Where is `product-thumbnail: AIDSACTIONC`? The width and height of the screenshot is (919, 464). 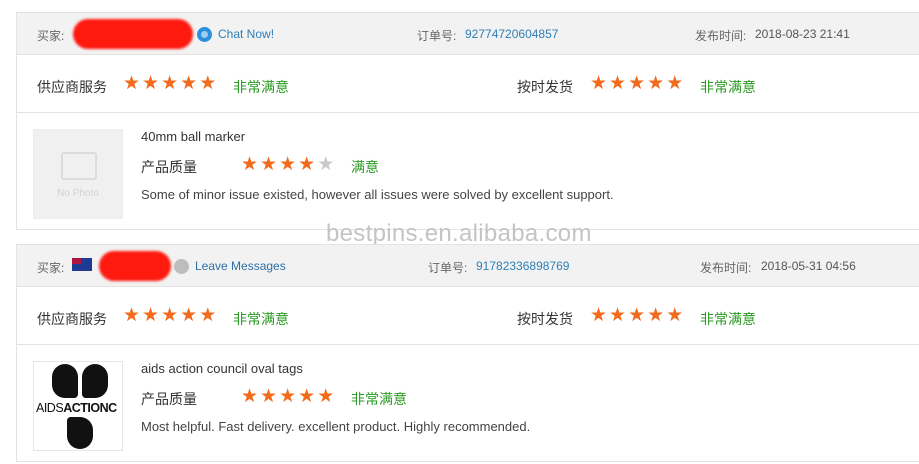
product-thumbnail: AIDSACTIONC is located at coordinates (78, 406).